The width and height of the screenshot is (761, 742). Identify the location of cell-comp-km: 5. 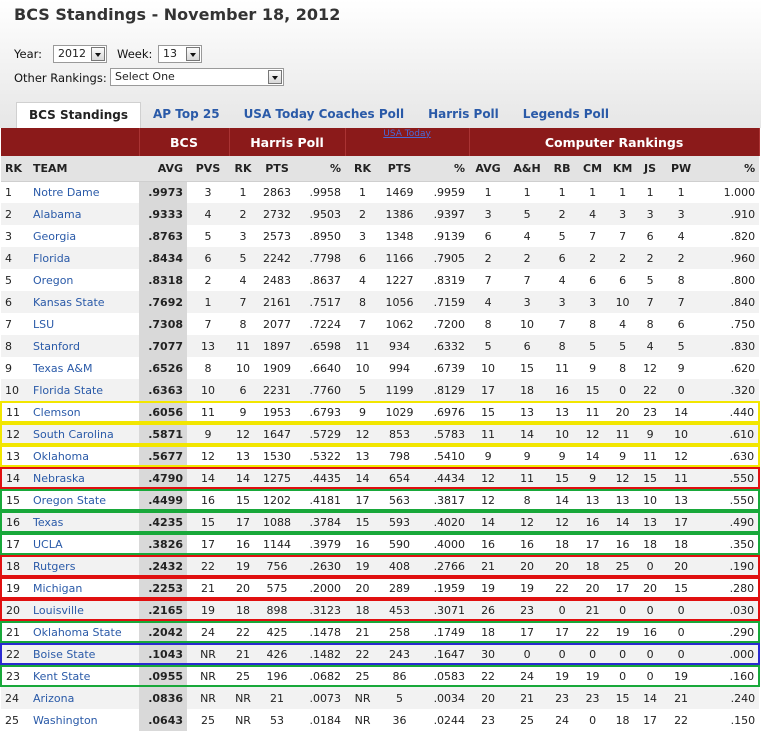
(623, 346).